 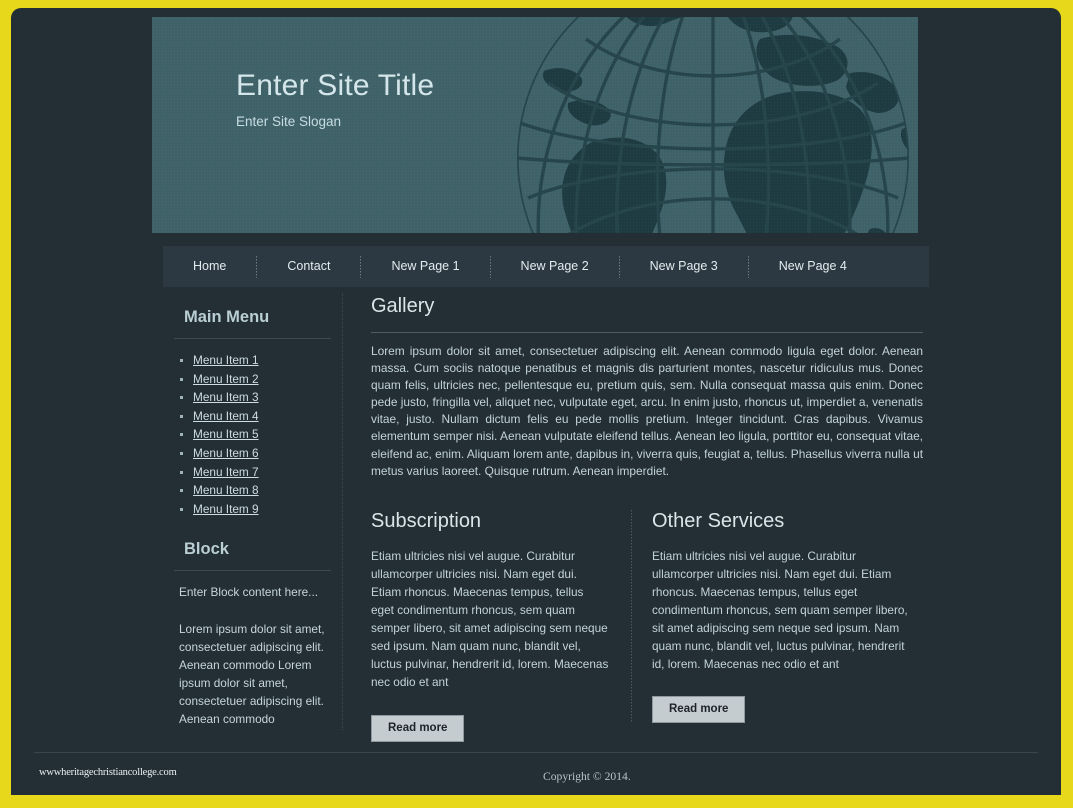 What do you see at coordinates (260, 360) in the screenshot?
I see `list-item: Menu Item 1` at bounding box center [260, 360].